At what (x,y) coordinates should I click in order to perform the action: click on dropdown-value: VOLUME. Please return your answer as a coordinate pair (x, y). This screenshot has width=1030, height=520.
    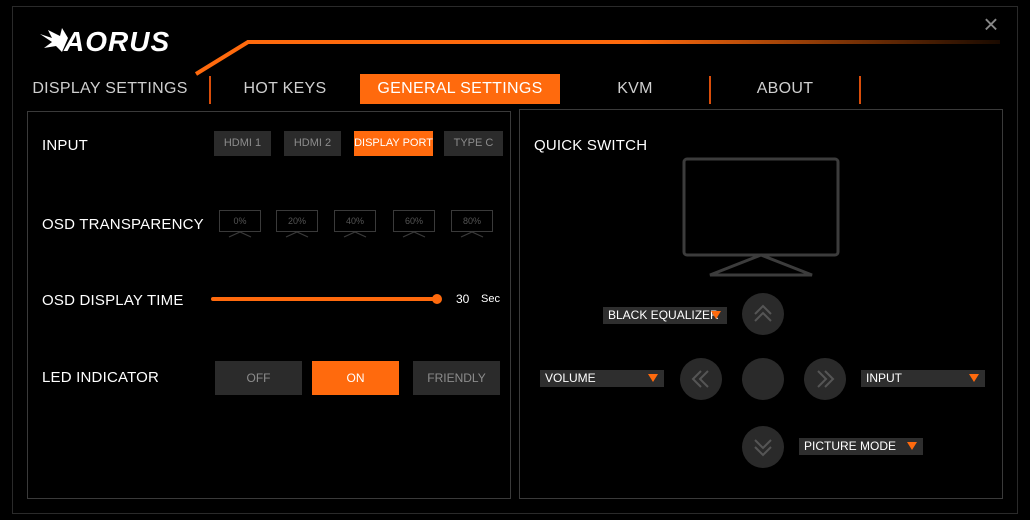
    Looking at the image, I should click on (570, 378).